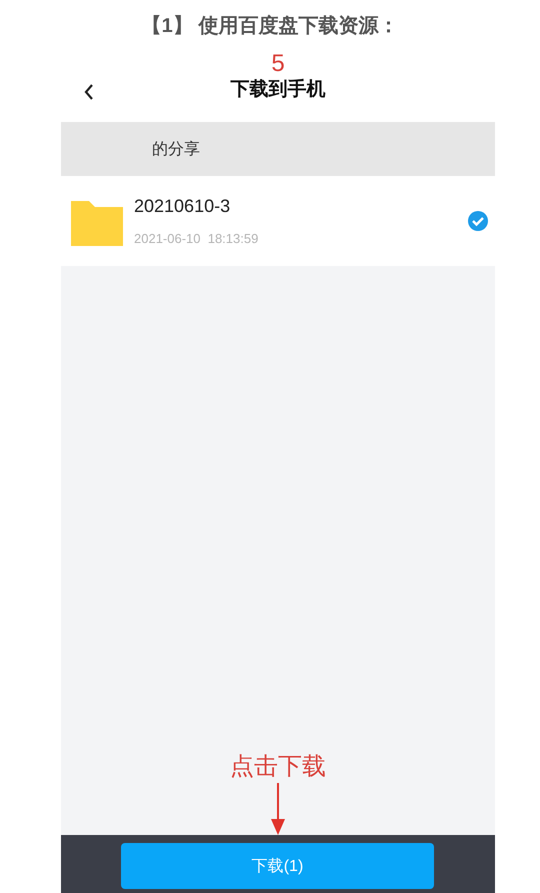 This screenshot has width=540, height=893. I want to click on screen-title: 下载到手机, so click(278, 90).